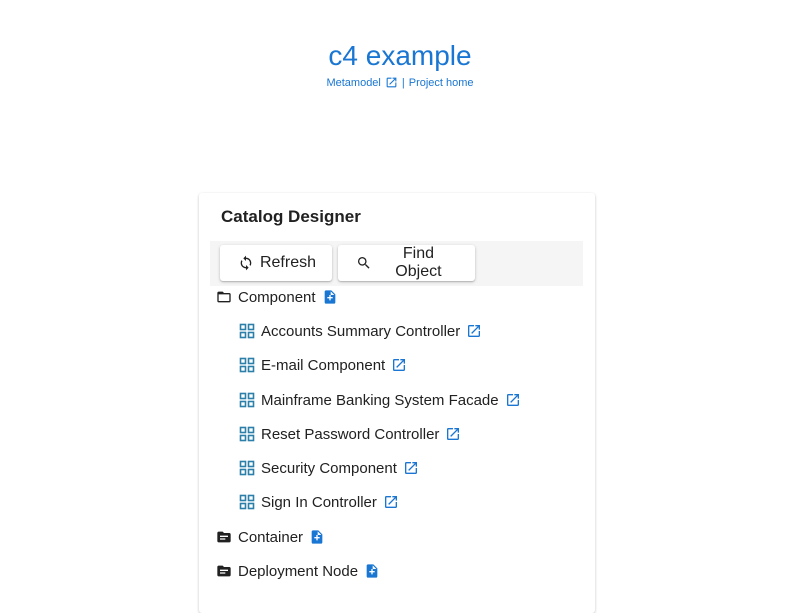 Image resolution: width=800 pixels, height=613 pixels. I want to click on page-header: c4 example Metamodel | Project home, so click(400, 63).